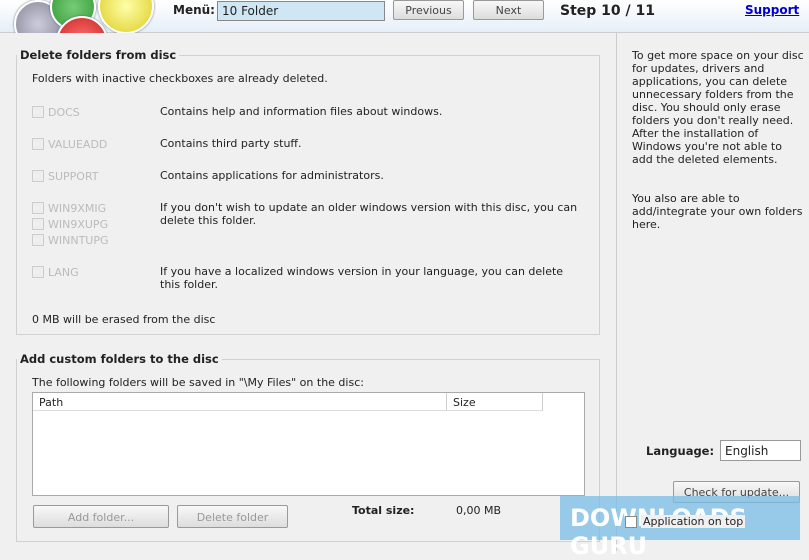  I want to click on step-indicator: Step 10 / 11, so click(607, 11).